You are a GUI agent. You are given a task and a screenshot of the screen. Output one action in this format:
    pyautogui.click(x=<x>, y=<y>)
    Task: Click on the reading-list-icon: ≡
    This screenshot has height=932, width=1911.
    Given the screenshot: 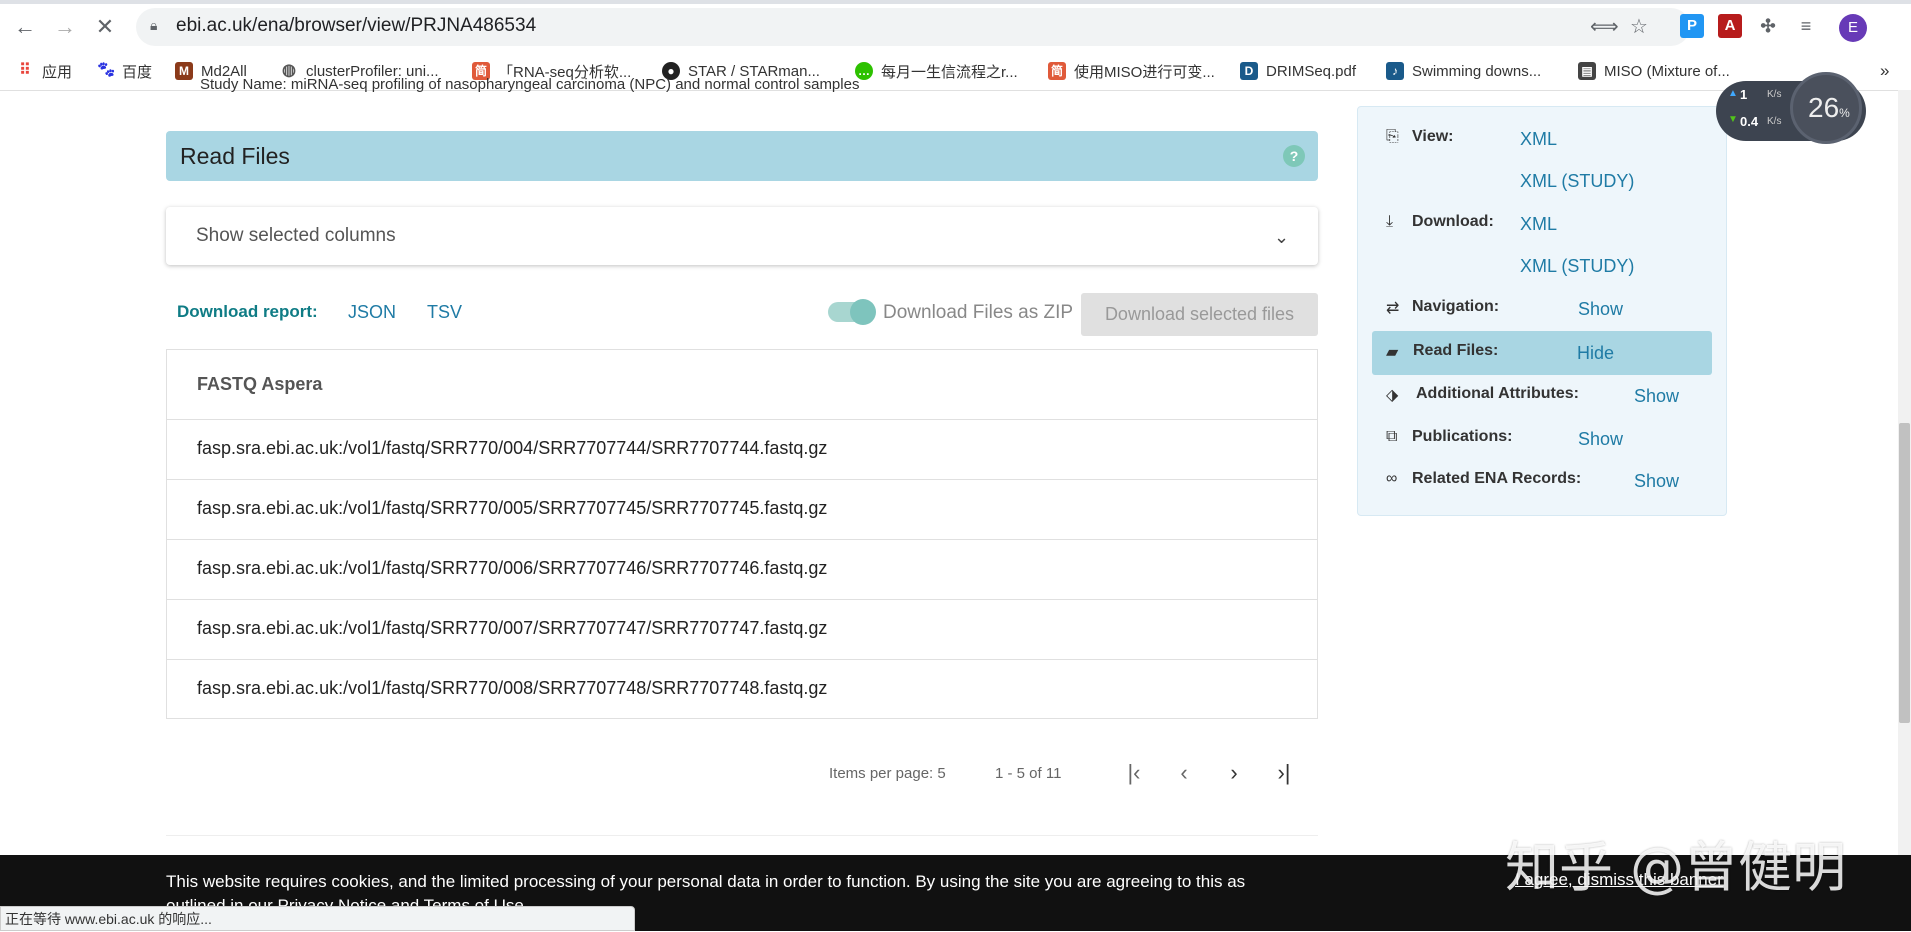 What is the action you would take?
    pyautogui.click(x=1806, y=26)
    